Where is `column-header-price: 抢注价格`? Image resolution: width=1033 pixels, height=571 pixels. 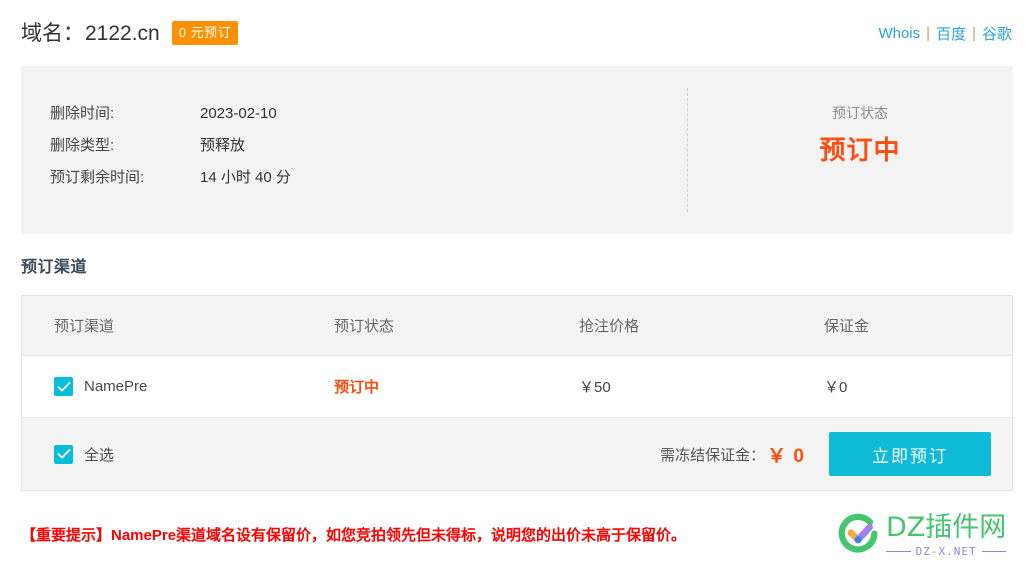
column-header-price: 抢注价格 is located at coordinates (609, 326).